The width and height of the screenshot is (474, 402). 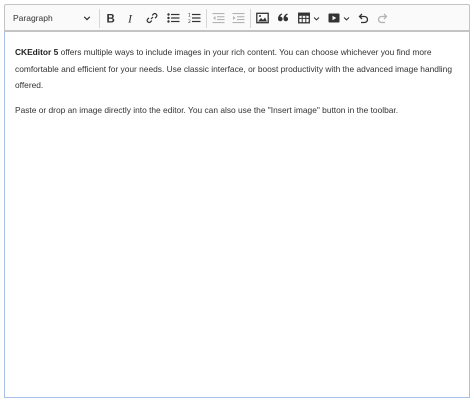 What do you see at coordinates (189, 21) in the screenshot?
I see `svg-text: 2` at bounding box center [189, 21].